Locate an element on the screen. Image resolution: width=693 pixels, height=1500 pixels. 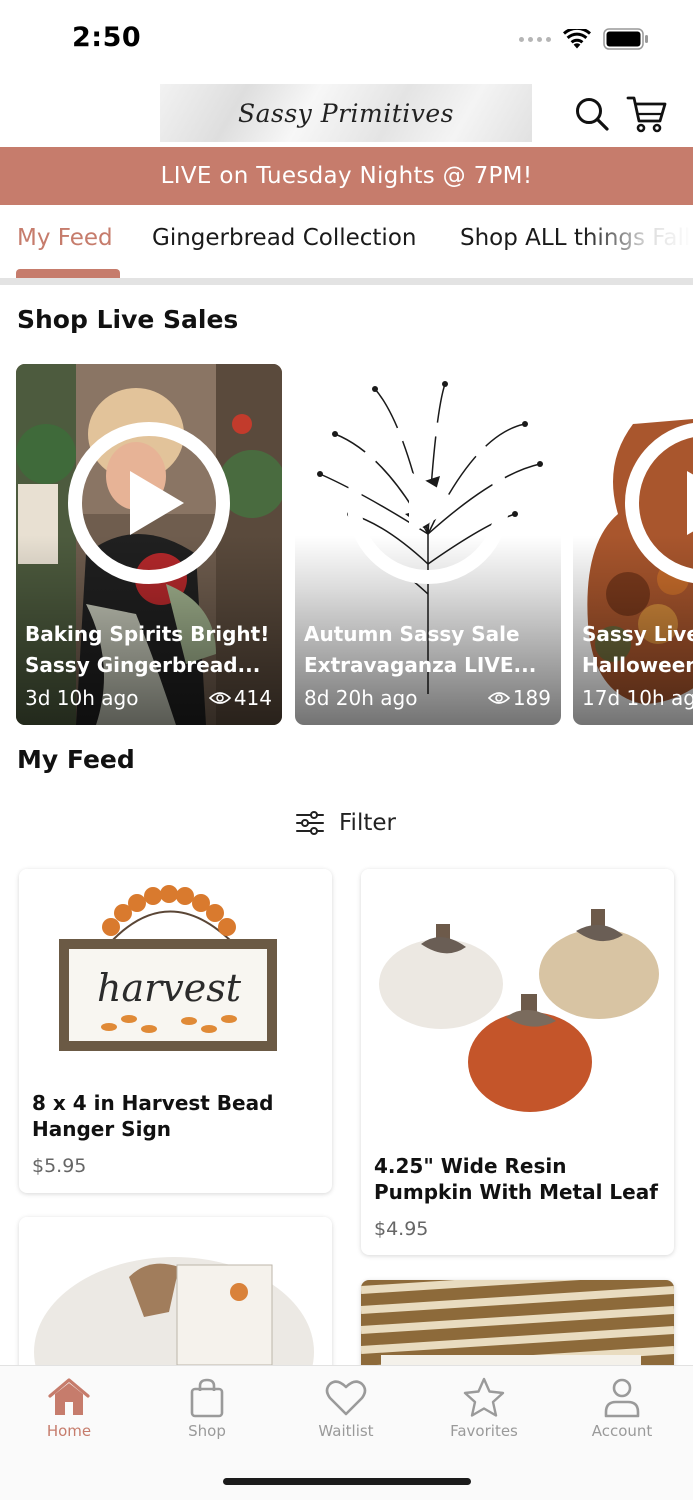
view-count-value: 414 is located at coordinates (252, 698).